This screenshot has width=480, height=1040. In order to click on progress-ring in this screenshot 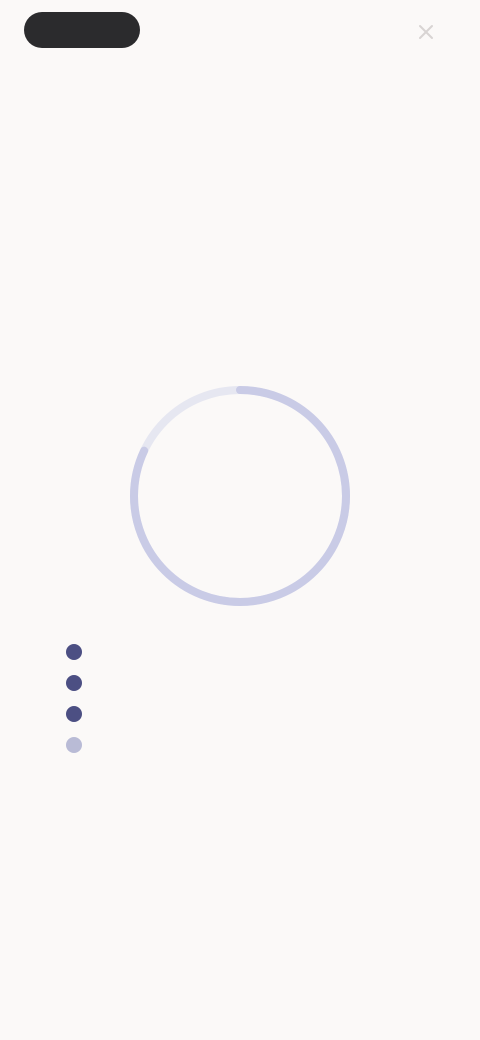, I will do `click(240, 496)`.